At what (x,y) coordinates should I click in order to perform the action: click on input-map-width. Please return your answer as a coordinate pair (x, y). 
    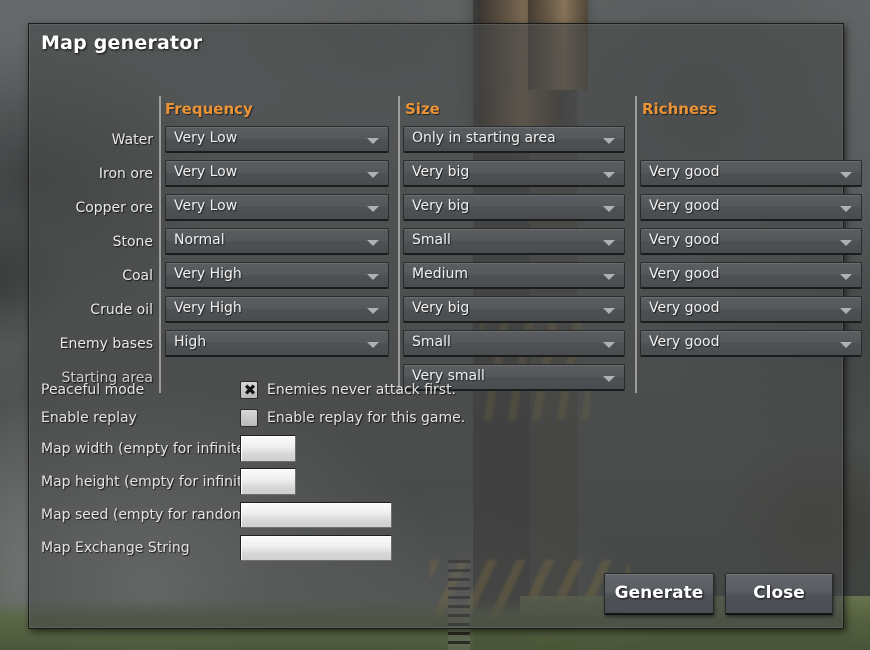
    Looking at the image, I should click on (268, 448).